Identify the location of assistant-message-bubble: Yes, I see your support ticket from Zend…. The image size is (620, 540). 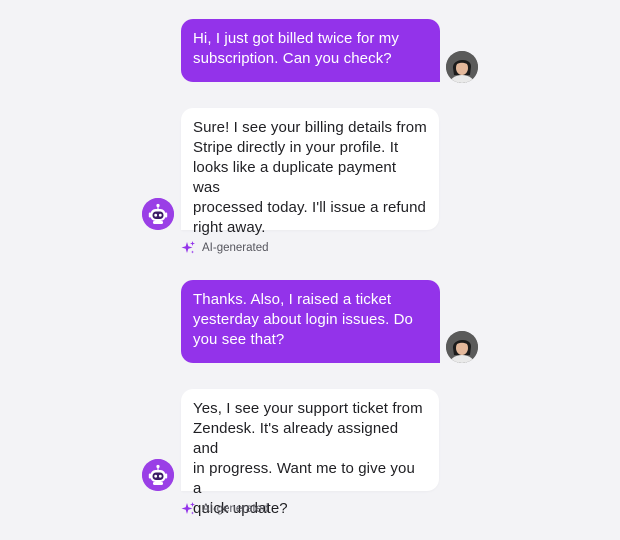
(310, 453).